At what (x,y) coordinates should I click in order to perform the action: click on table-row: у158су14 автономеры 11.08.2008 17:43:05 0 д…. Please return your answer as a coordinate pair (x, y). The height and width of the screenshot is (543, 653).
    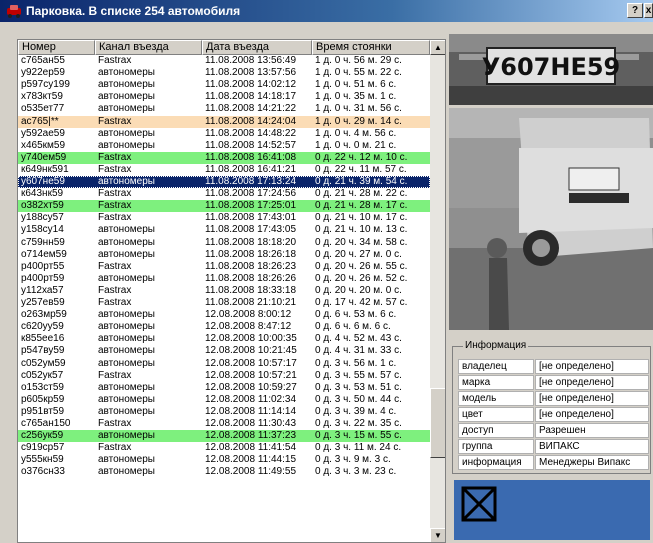
    Looking at the image, I should click on (224, 230).